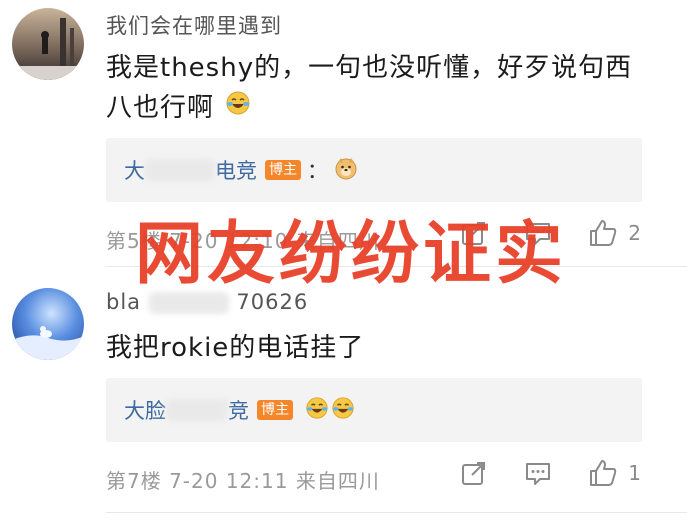 The height and width of the screenshot is (523, 687). I want to click on share-button, so click(474, 473).